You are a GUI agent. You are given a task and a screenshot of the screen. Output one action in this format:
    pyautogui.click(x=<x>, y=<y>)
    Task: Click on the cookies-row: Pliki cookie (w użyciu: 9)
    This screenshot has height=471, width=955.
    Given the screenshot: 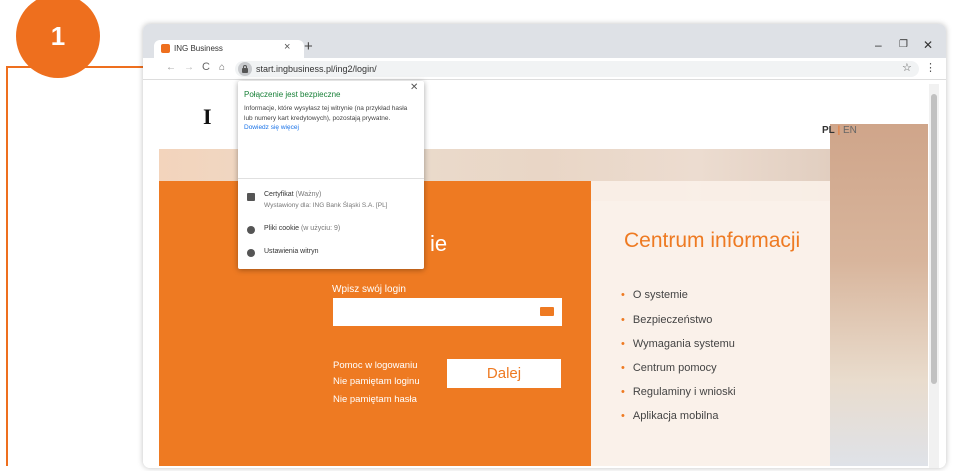 What is the action you would take?
    pyautogui.click(x=302, y=228)
    